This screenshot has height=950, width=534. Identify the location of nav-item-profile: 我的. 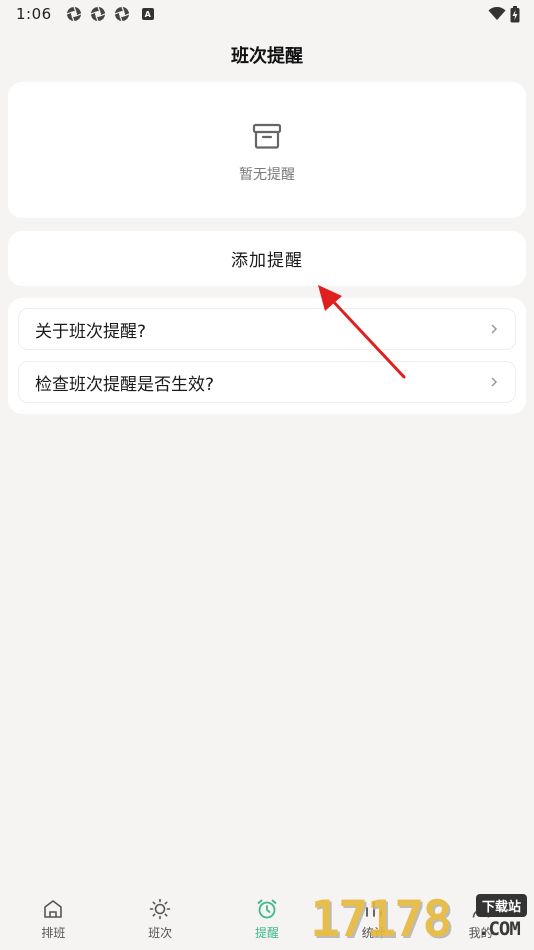
(481, 919).